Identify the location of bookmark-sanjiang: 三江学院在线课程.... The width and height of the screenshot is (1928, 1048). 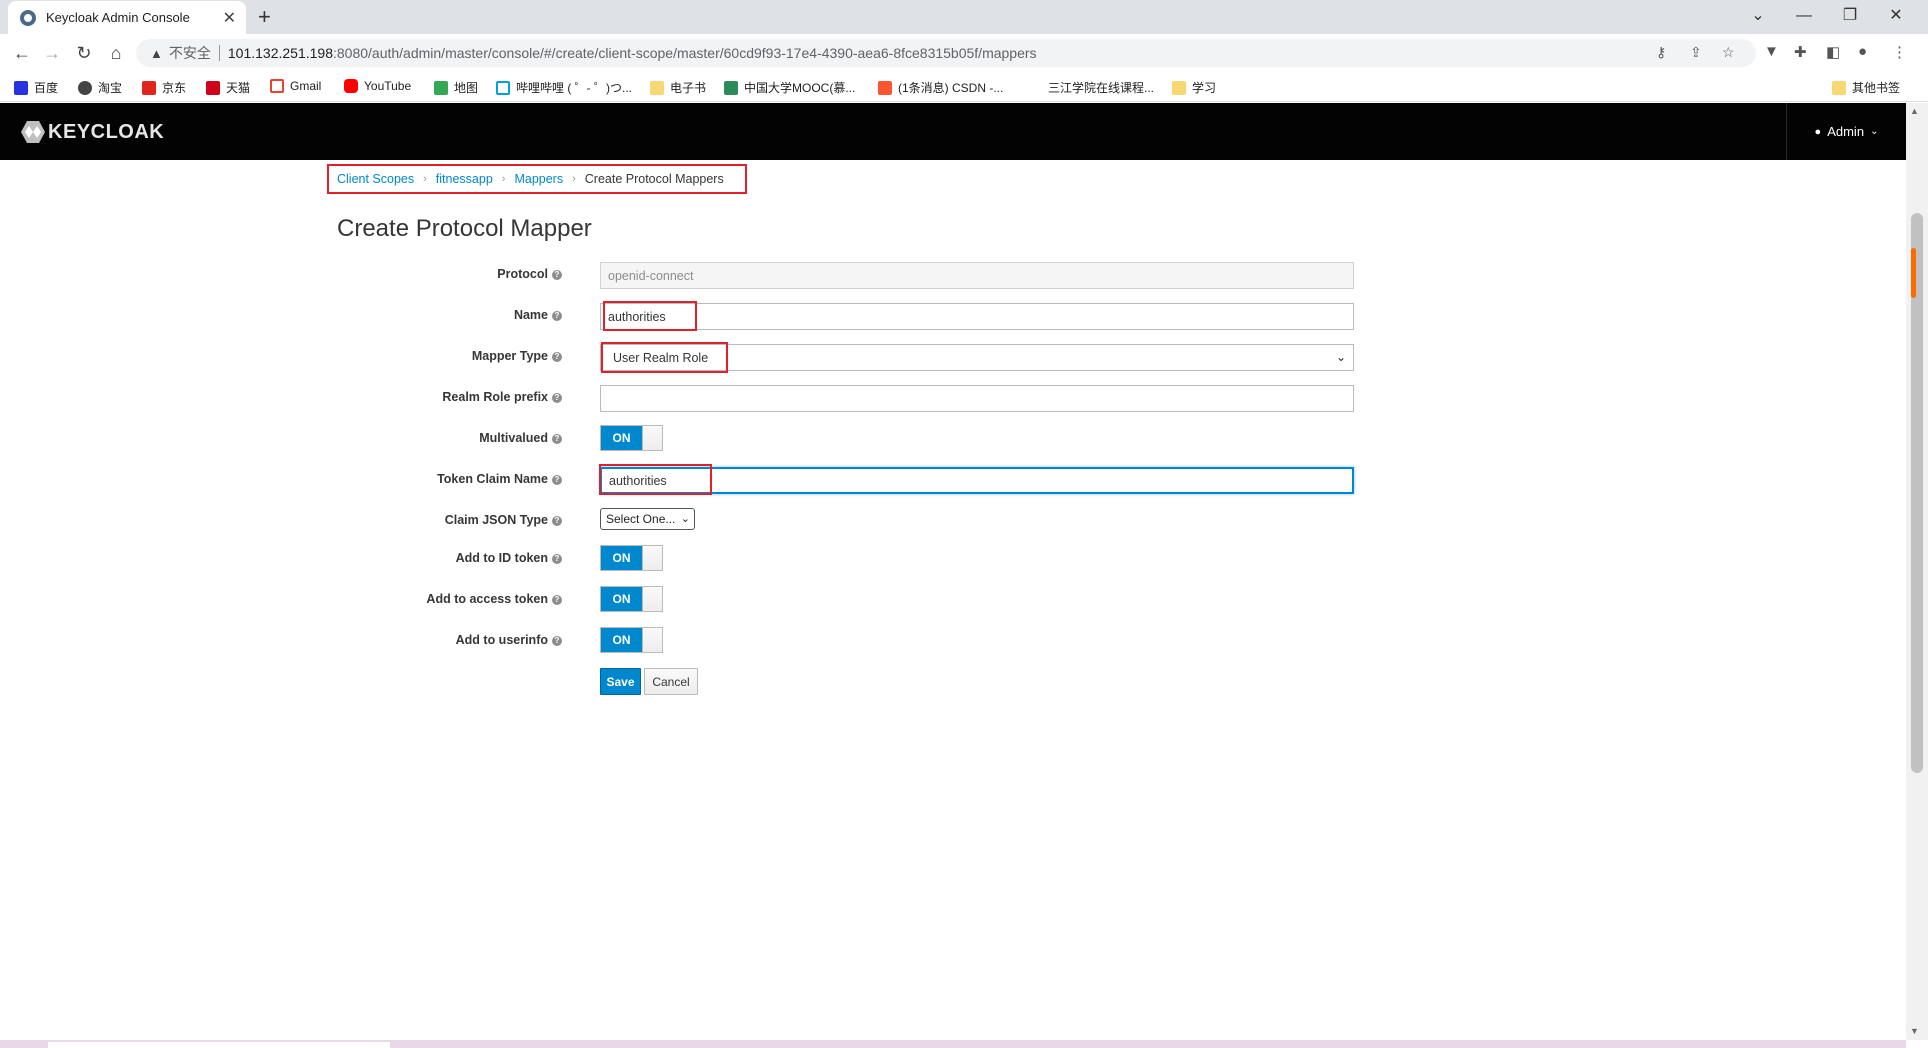
(1091, 87).